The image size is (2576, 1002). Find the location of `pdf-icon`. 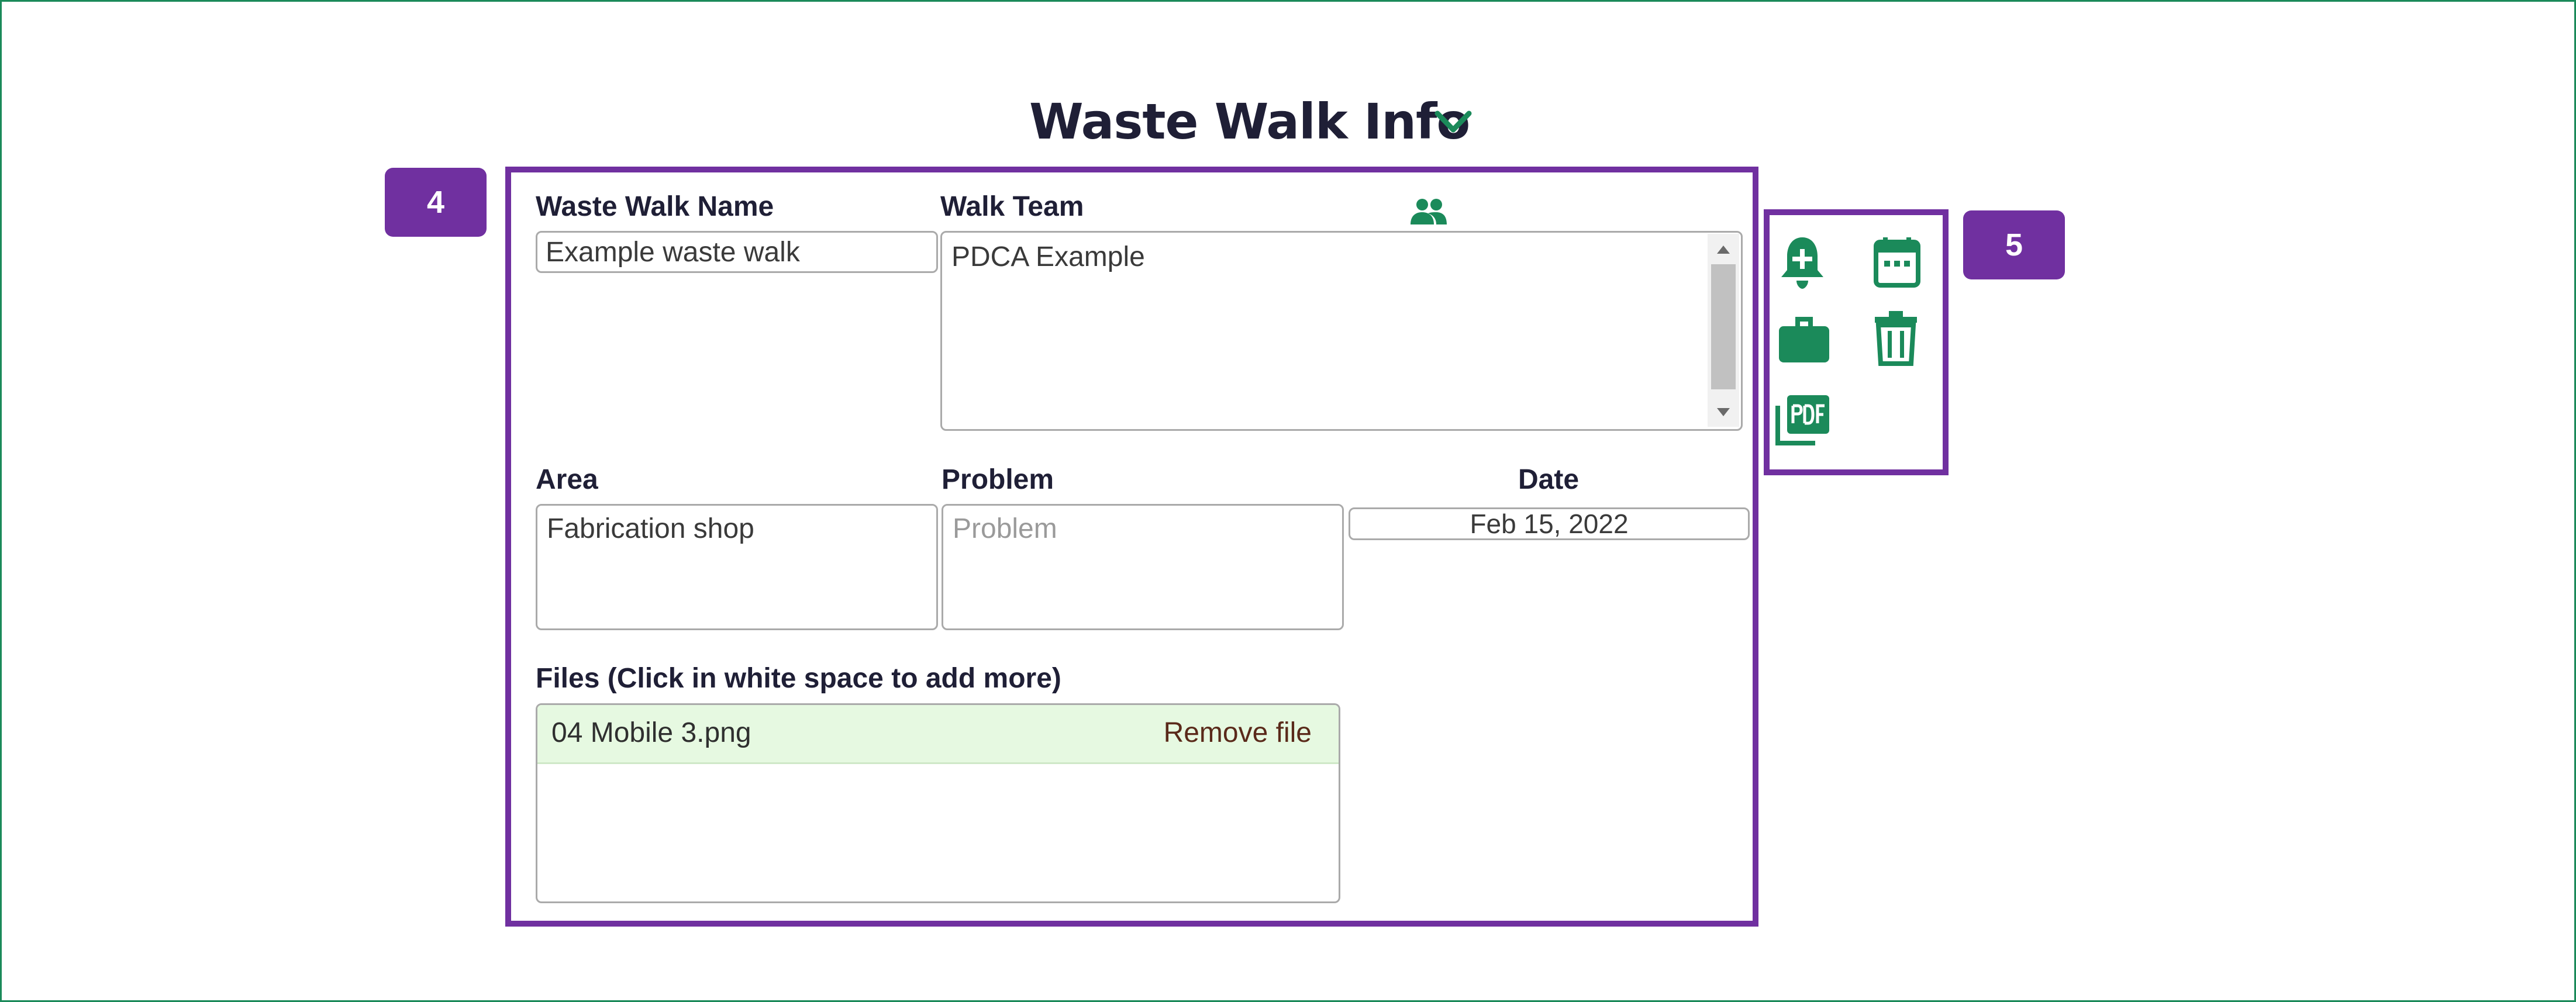

pdf-icon is located at coordinates (1804, 419).